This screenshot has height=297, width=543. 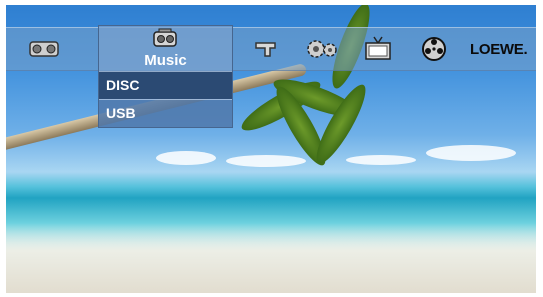 I want to click on dropdown-item-disc: DISC, so click(x=165, y=85).